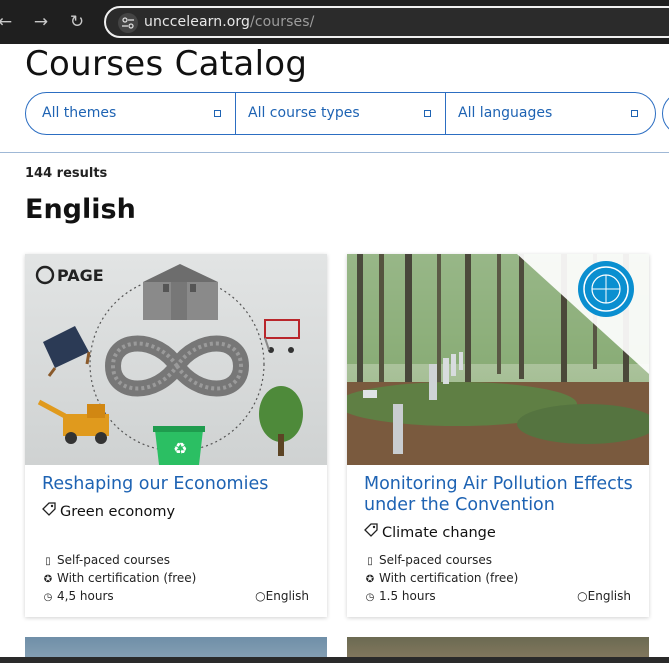 This screenshot has width=669, height=663. What do you see at coordinates (66, 173) in the screenshot?
I see `results-count: 144 results` at bounding box center [66, 173].